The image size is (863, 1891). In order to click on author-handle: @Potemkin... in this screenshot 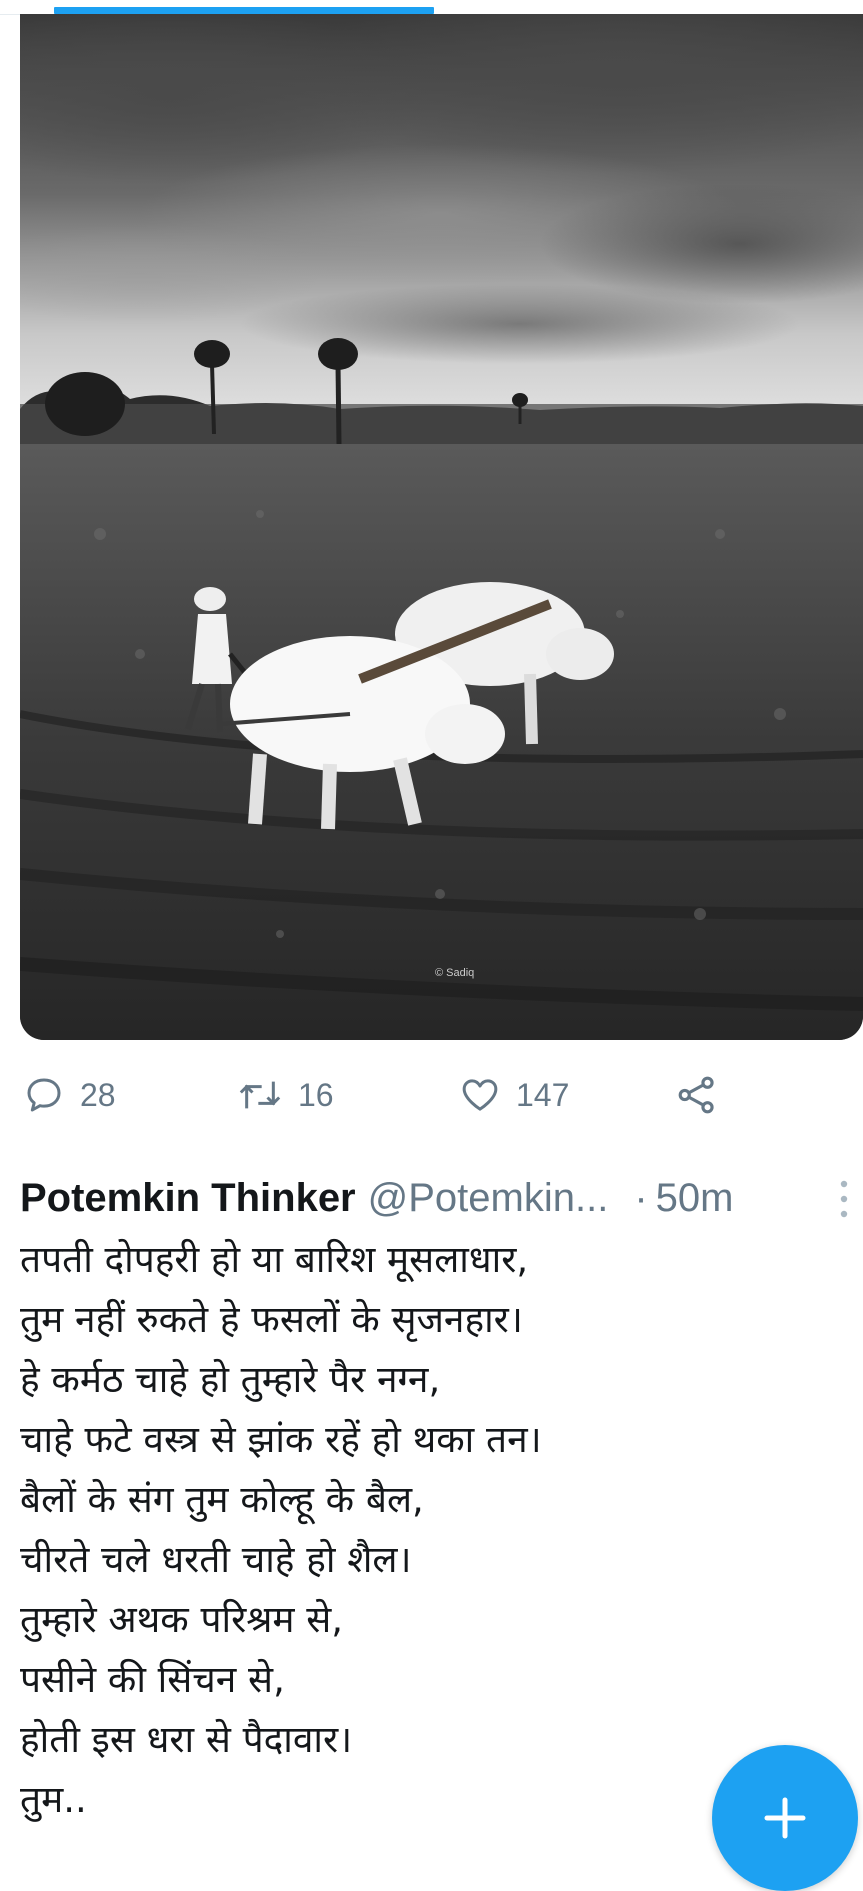, I will do `click(488, 1198)`.